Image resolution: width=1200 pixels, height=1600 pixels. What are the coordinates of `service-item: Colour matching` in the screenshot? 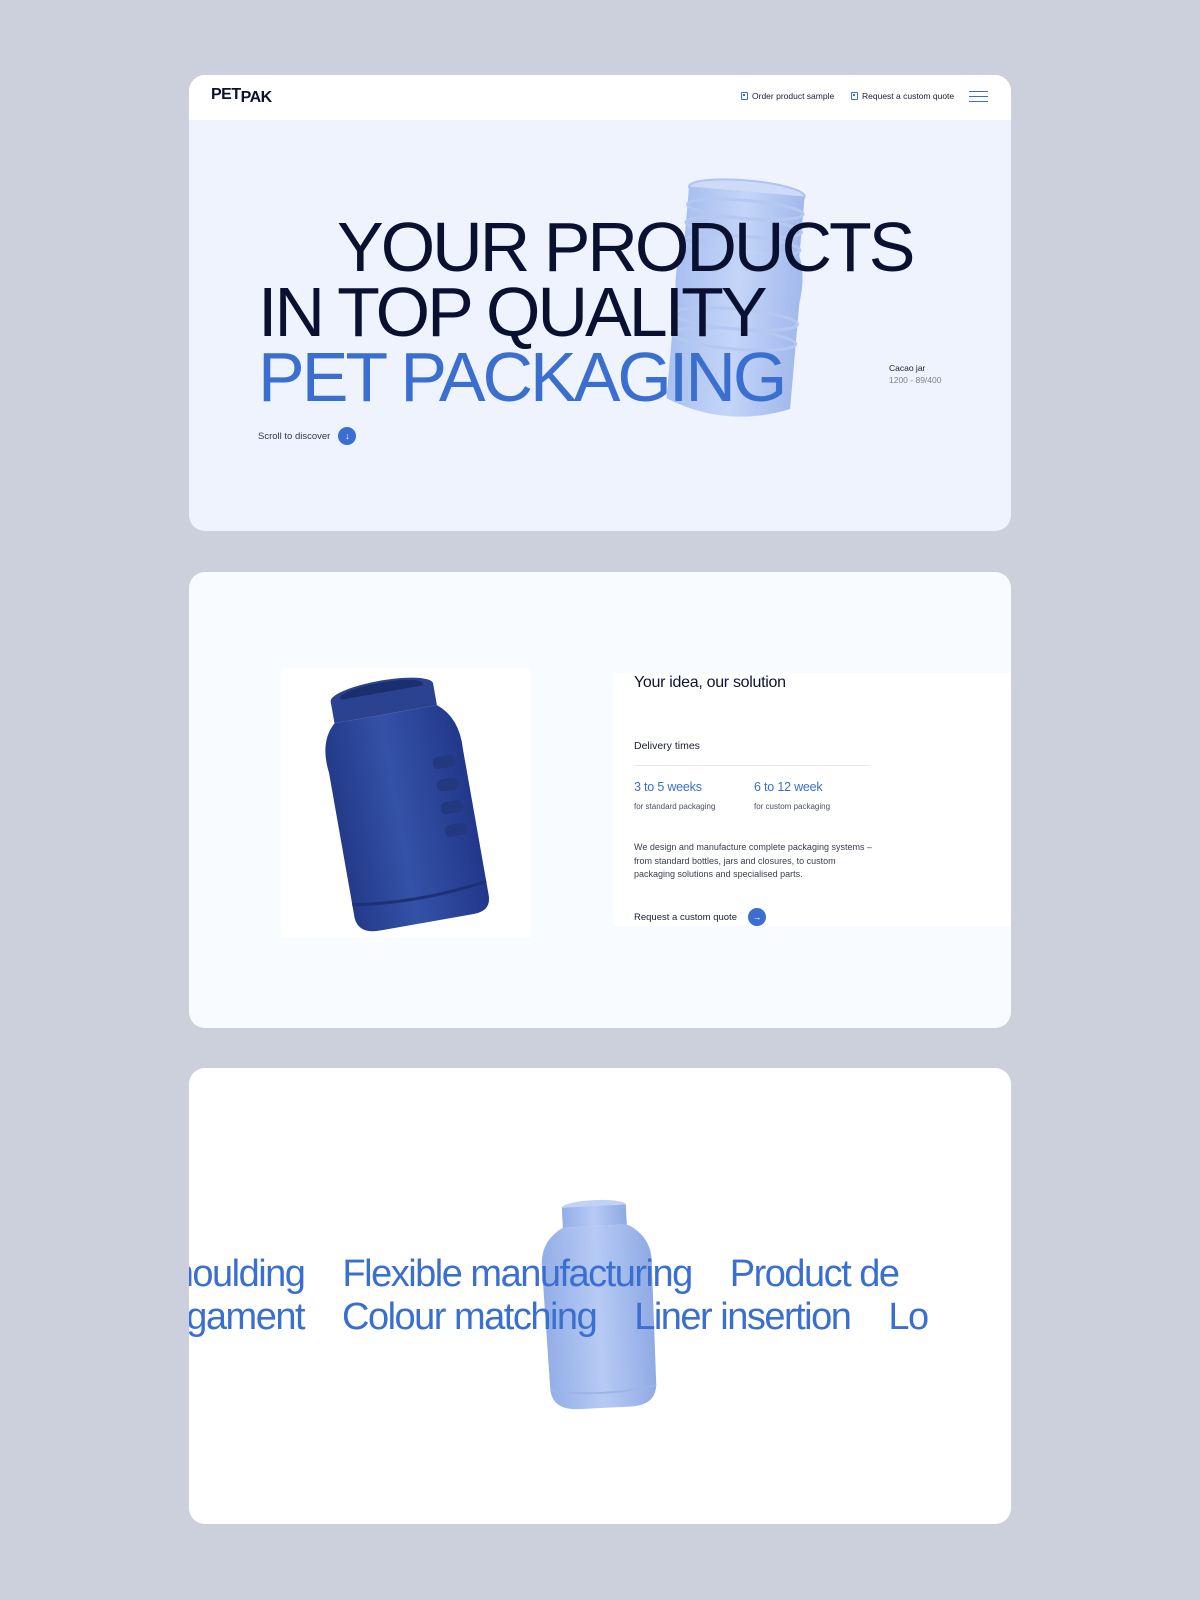 It's located at (470, 1317).